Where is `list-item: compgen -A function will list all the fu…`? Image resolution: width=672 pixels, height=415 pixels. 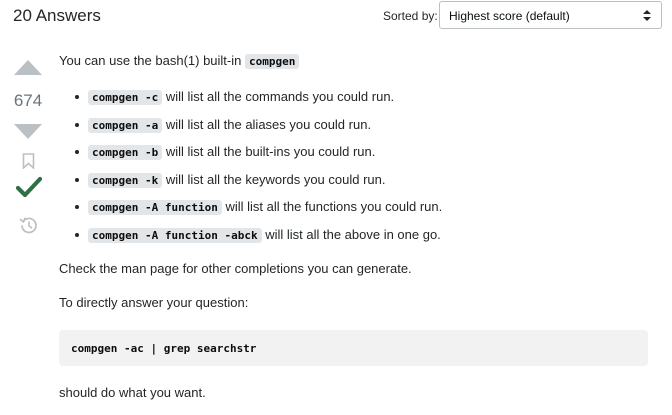 list-item: compgen -A function will list all the fu… is located at coordinates (250, 212).